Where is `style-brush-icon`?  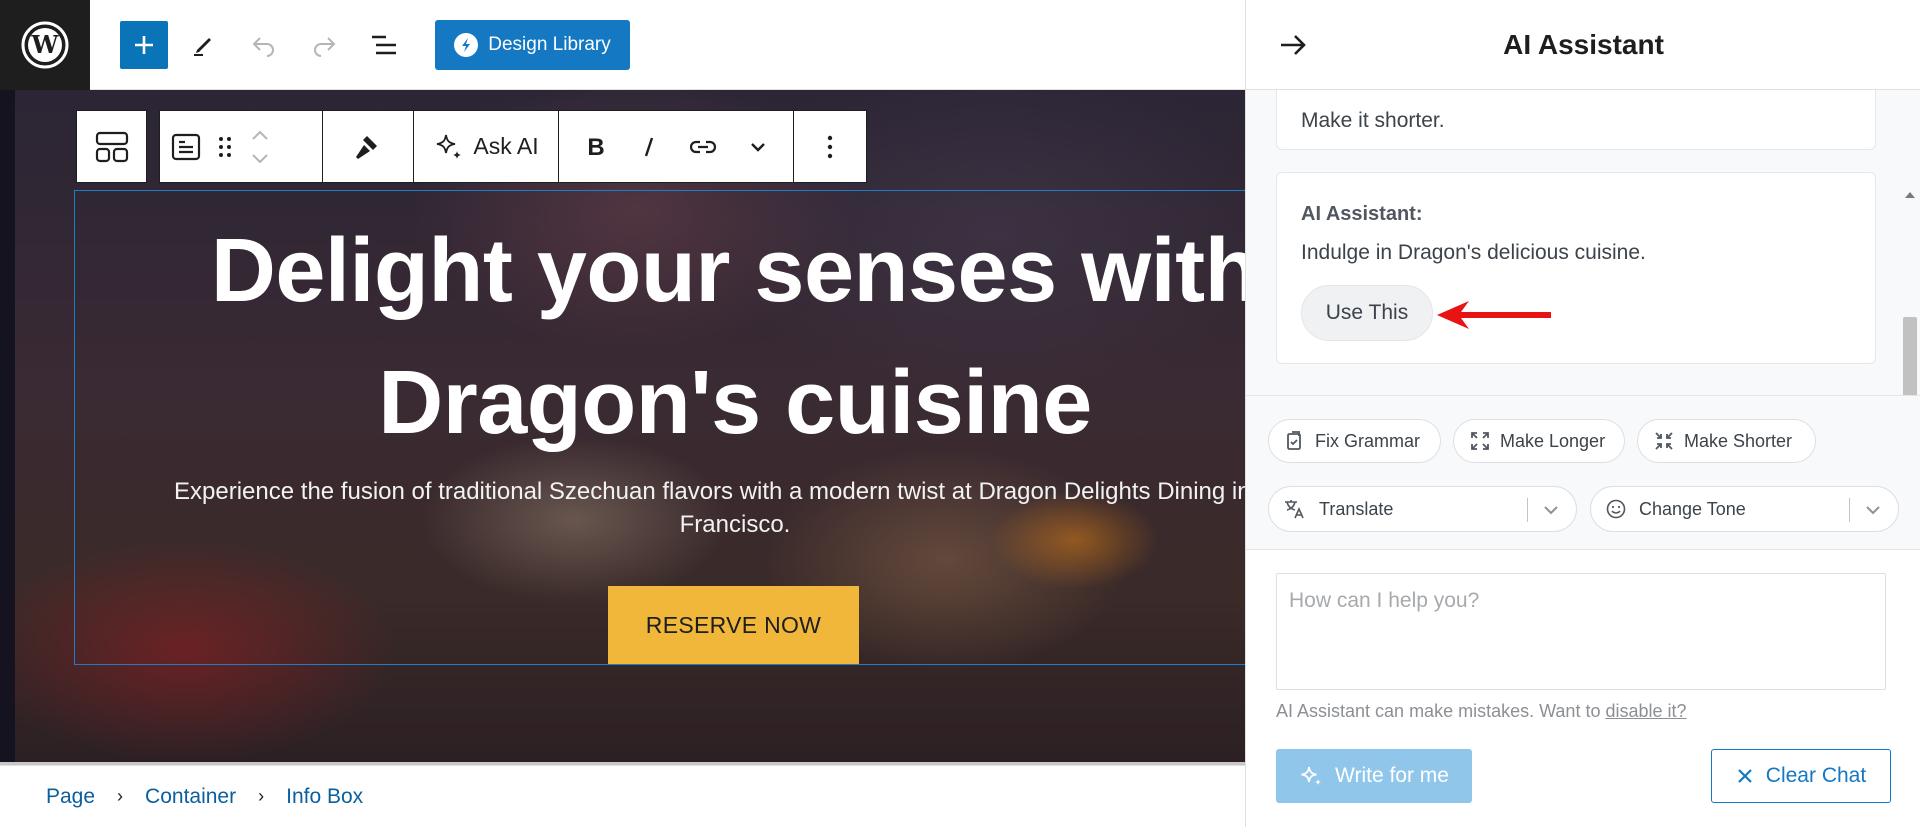 style-brush-icon is located at coordinates (368, 147).